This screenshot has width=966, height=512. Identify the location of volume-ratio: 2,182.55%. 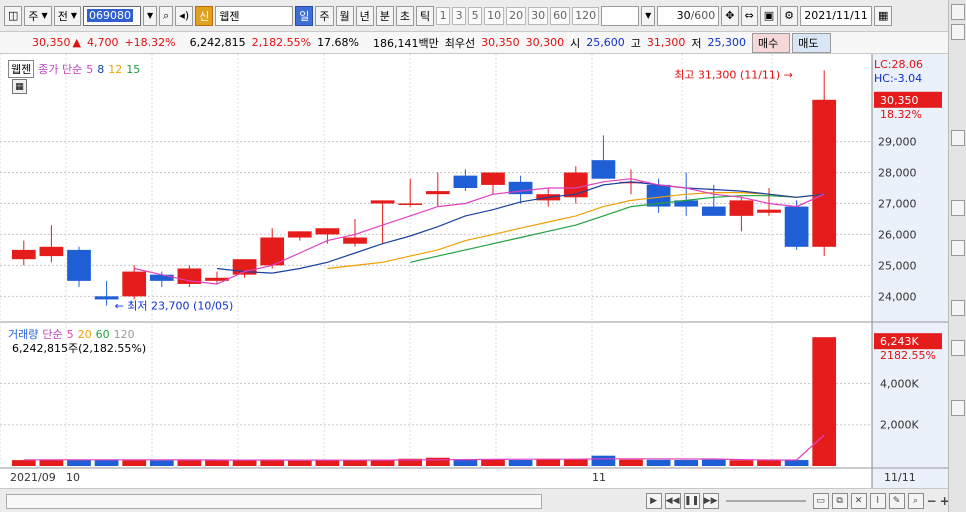
(281, 42).